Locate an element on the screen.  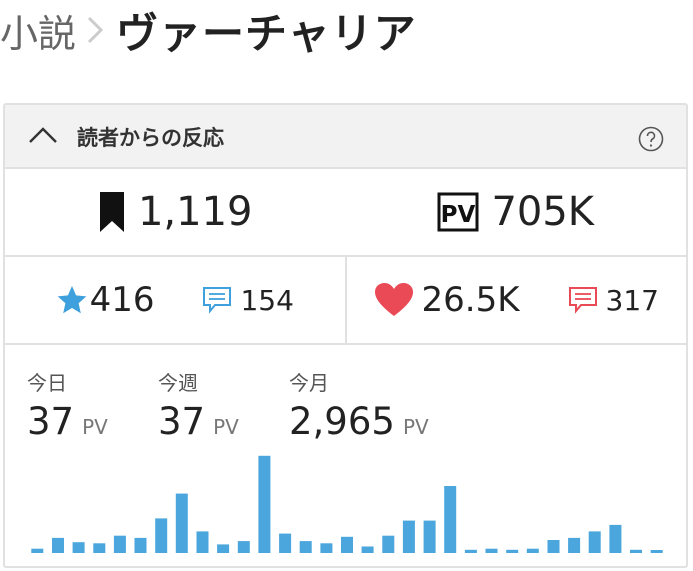
panel-title: 読者からの反応 is located at coordinates (150, 138).